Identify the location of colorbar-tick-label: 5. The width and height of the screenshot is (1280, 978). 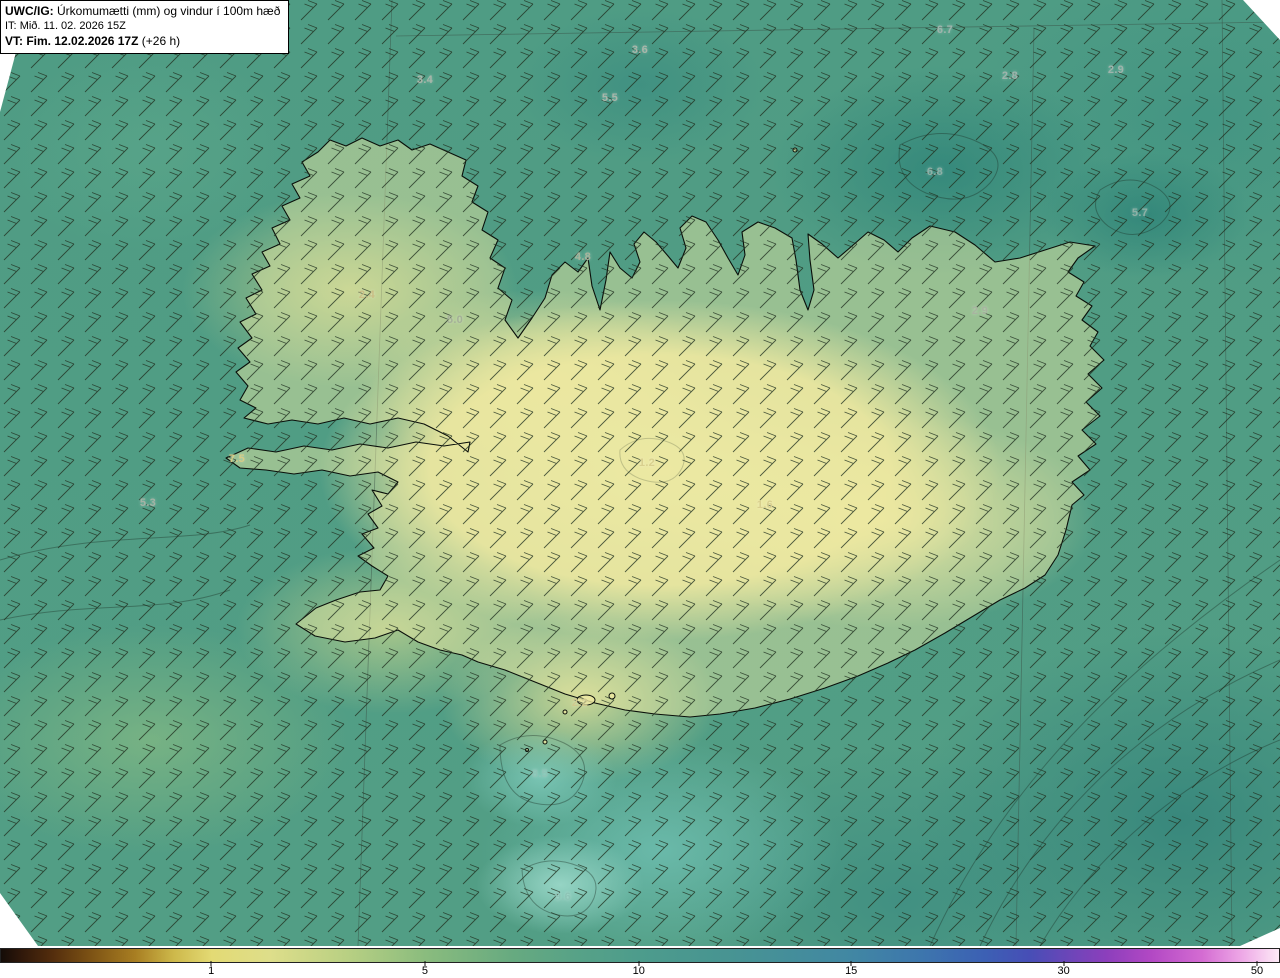
(425, 971).